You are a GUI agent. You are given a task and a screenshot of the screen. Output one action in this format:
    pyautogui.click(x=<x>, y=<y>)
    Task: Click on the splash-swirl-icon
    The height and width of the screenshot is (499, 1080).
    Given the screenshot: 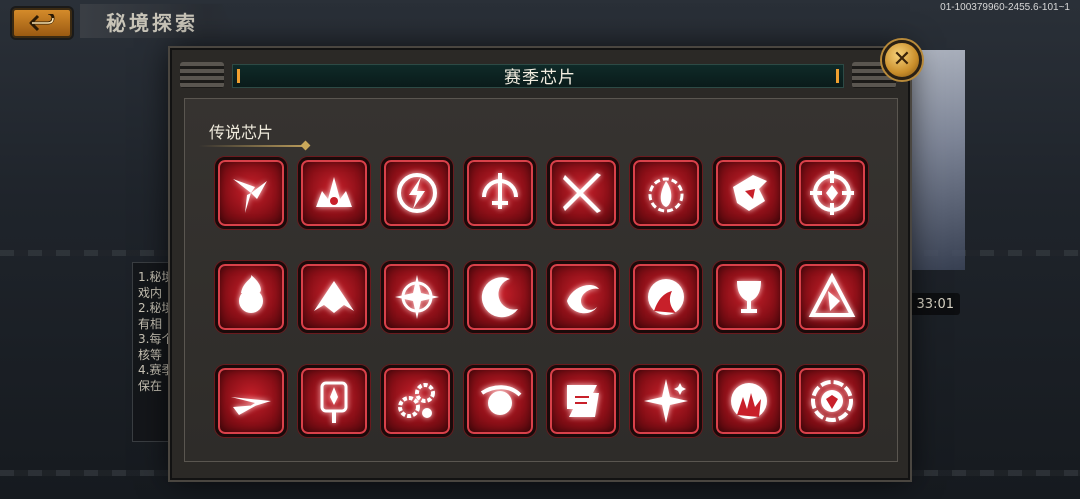 What is the action you would take?
    pyautogui.click(x=583, y=299)
    